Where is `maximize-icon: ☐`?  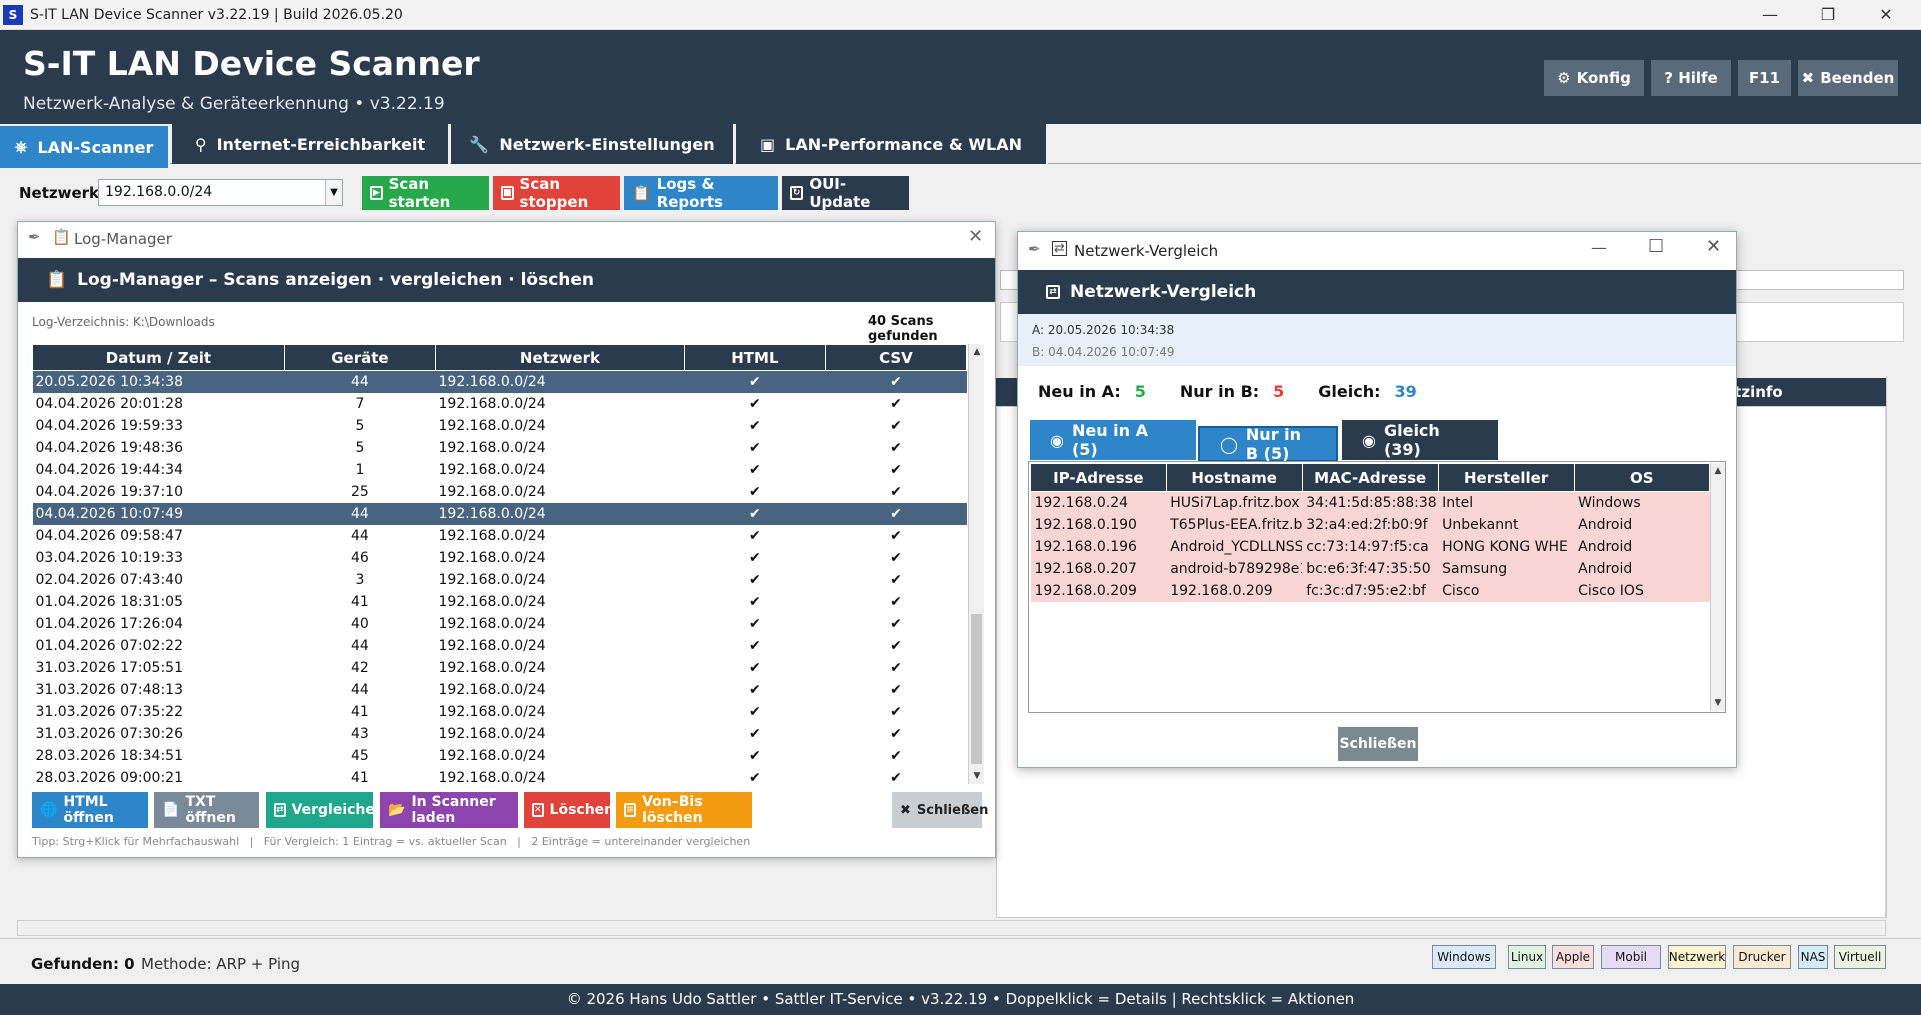
maximize-icon: ☐ is located at coordinates (1656, 246).